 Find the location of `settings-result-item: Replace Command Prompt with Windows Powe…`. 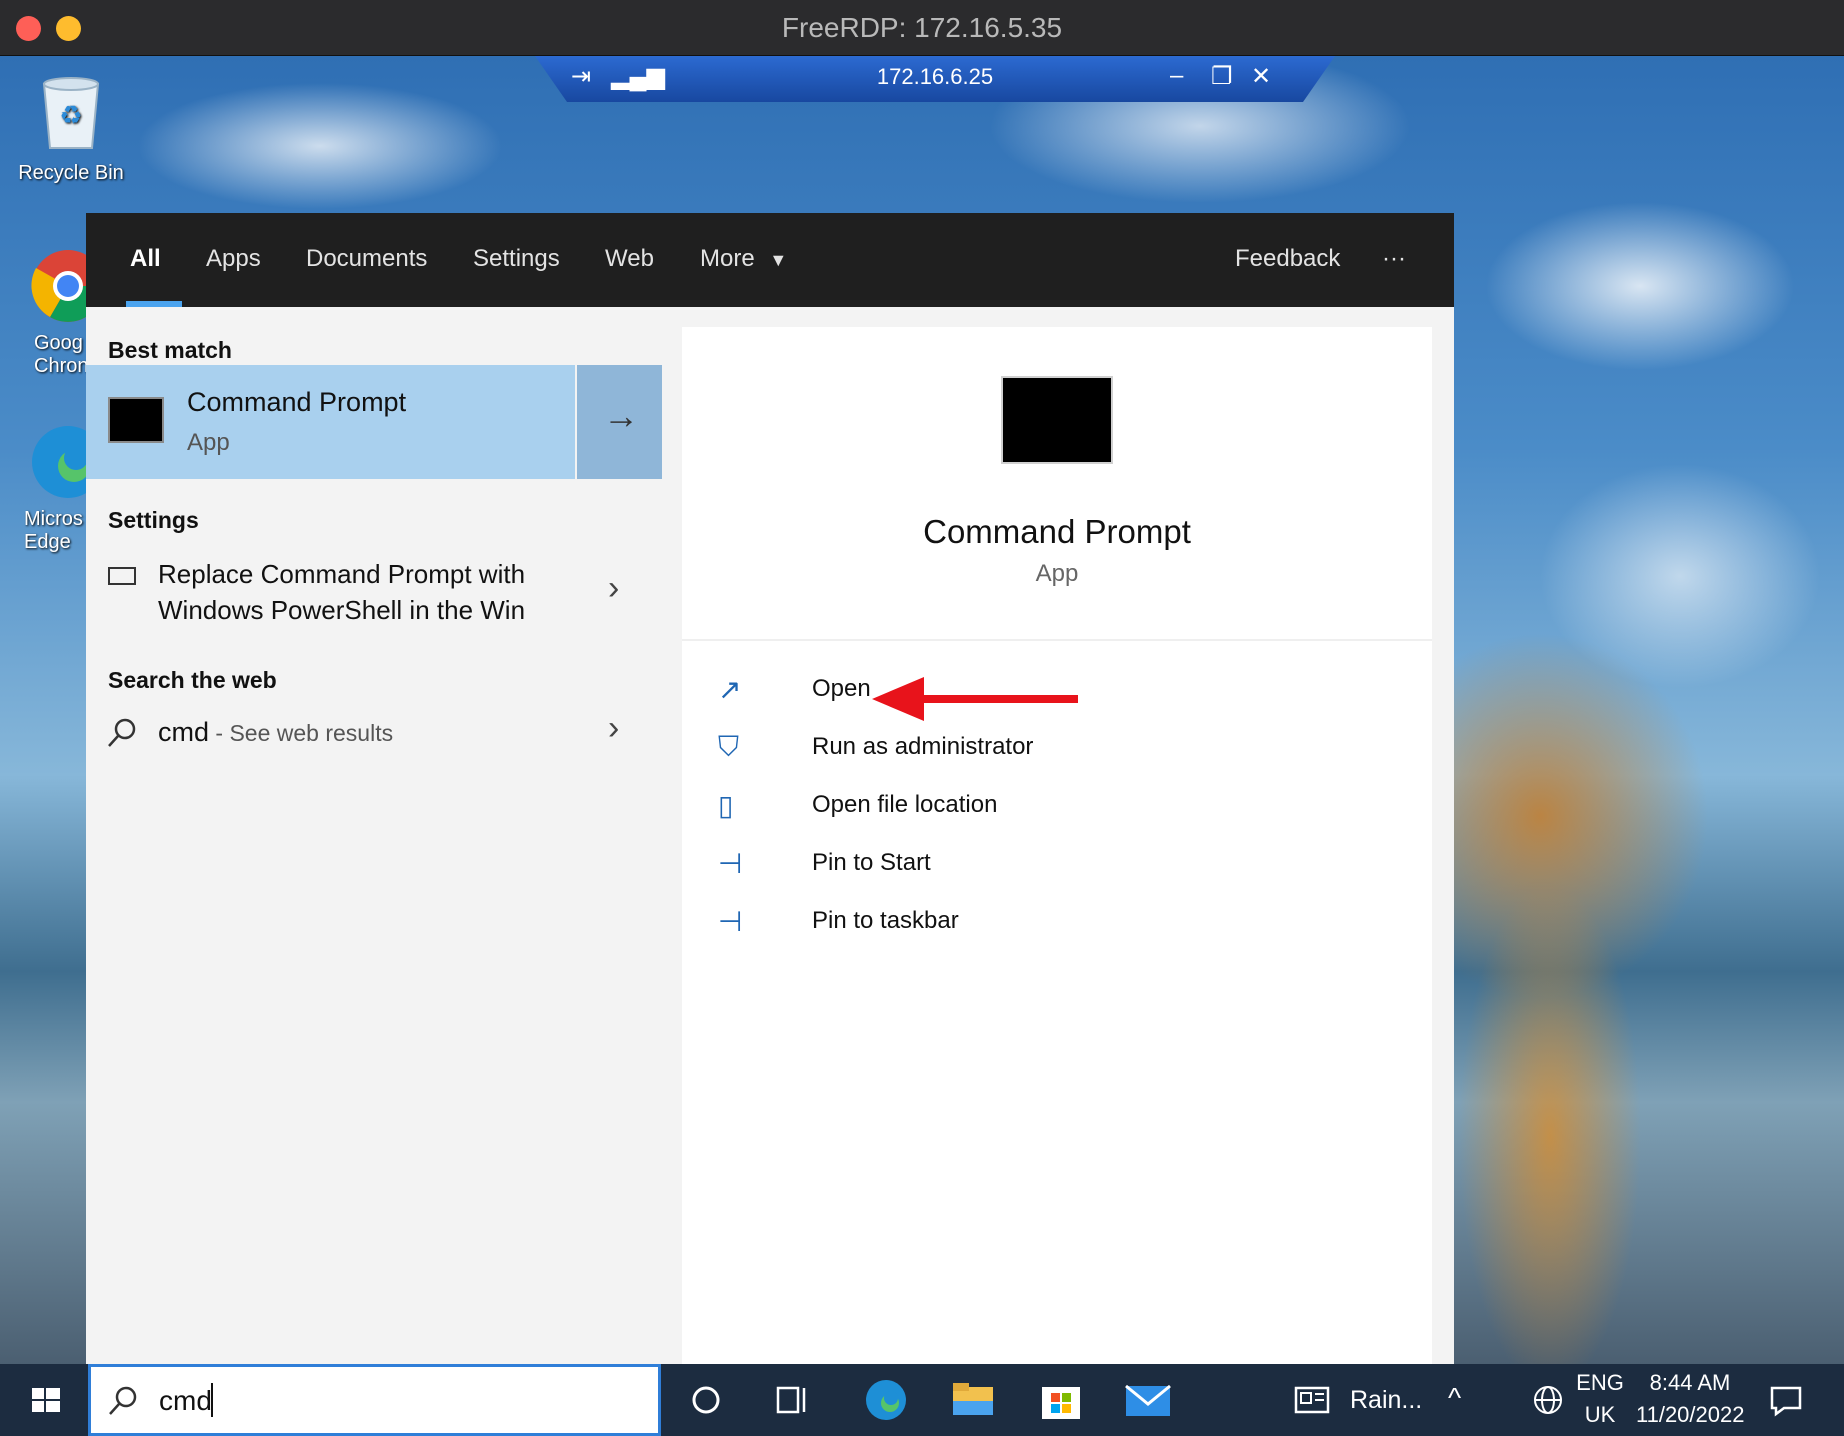

settings-result-item: Replace Command Prompt with Windows Powe… is located at coordinates (374, 600).